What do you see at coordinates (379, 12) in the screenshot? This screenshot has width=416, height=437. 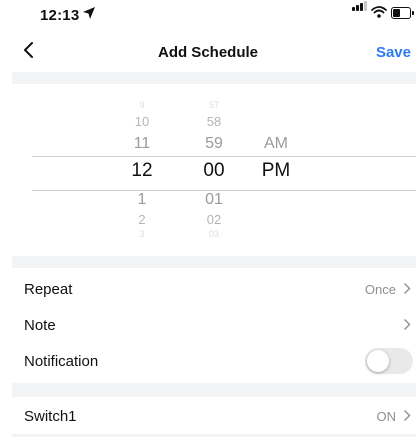 I see `wifi-icon` at bounding box center [379, 12].